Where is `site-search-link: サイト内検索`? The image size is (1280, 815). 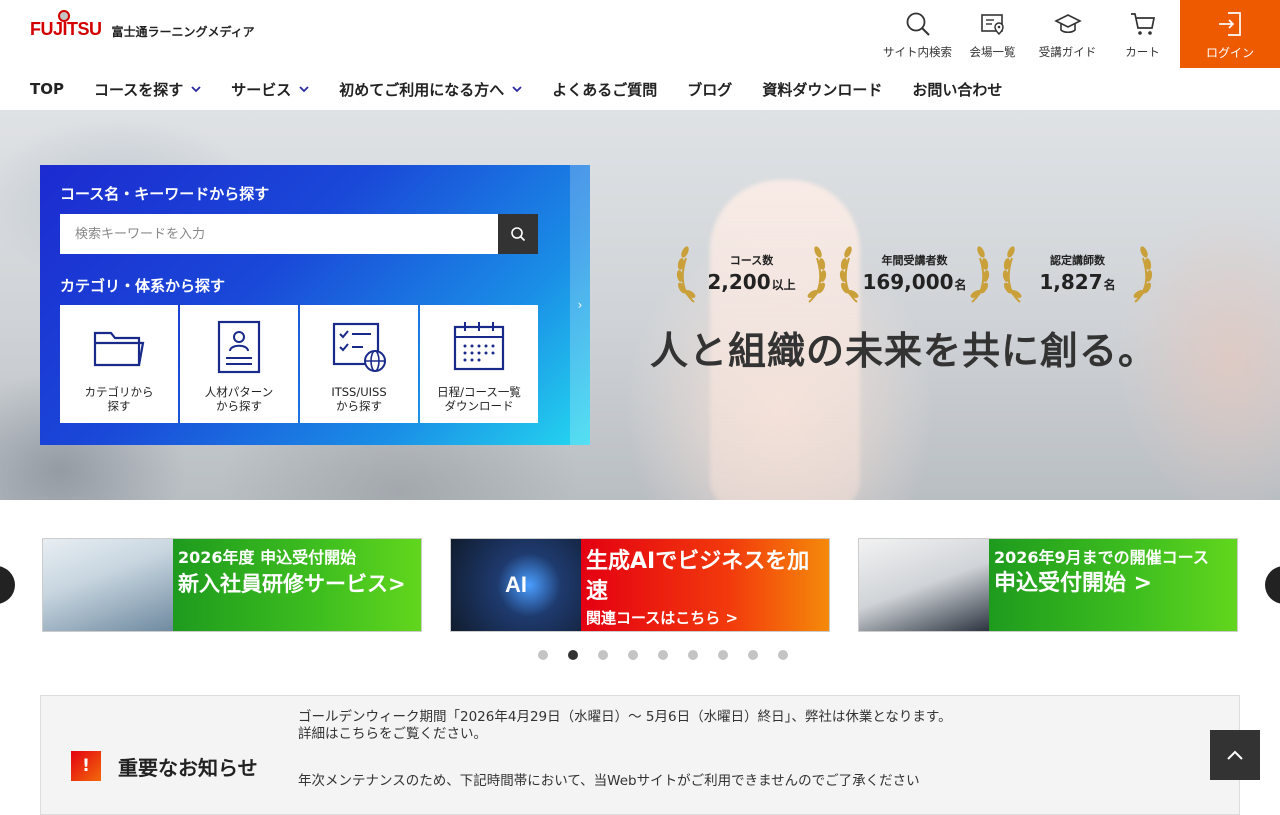 site-search-link: サイト内検索 is located at coordinates (917, 34).